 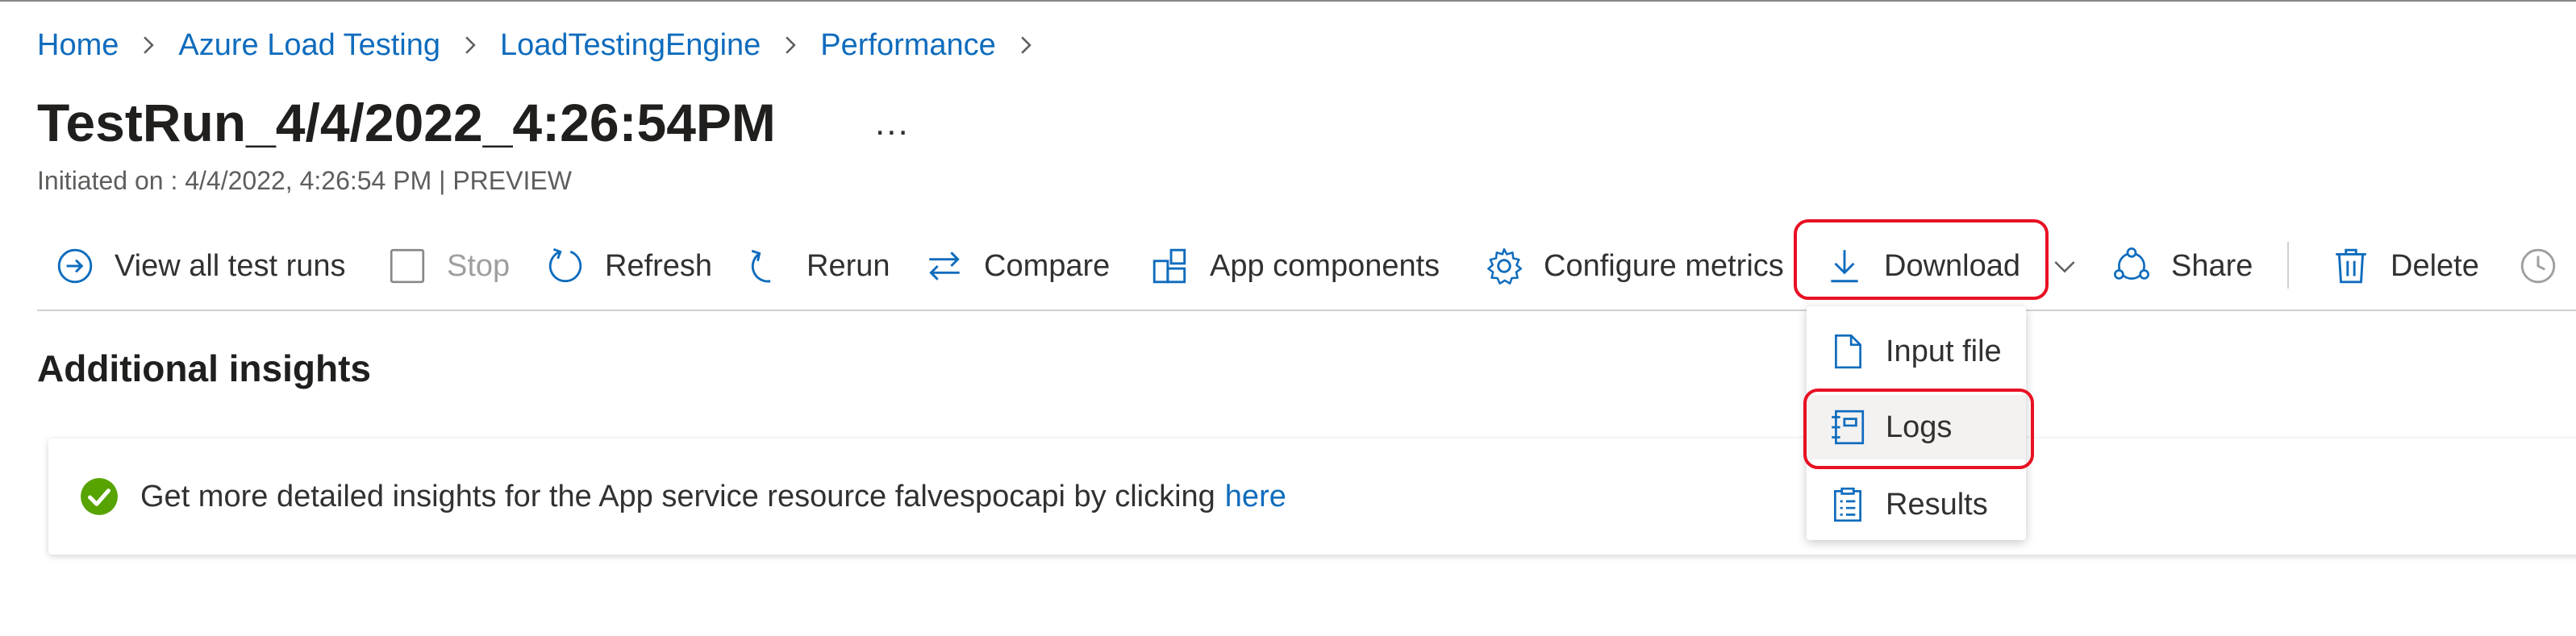 I want to click on arrow-circle-right-icon, so click(x=75, y=266).